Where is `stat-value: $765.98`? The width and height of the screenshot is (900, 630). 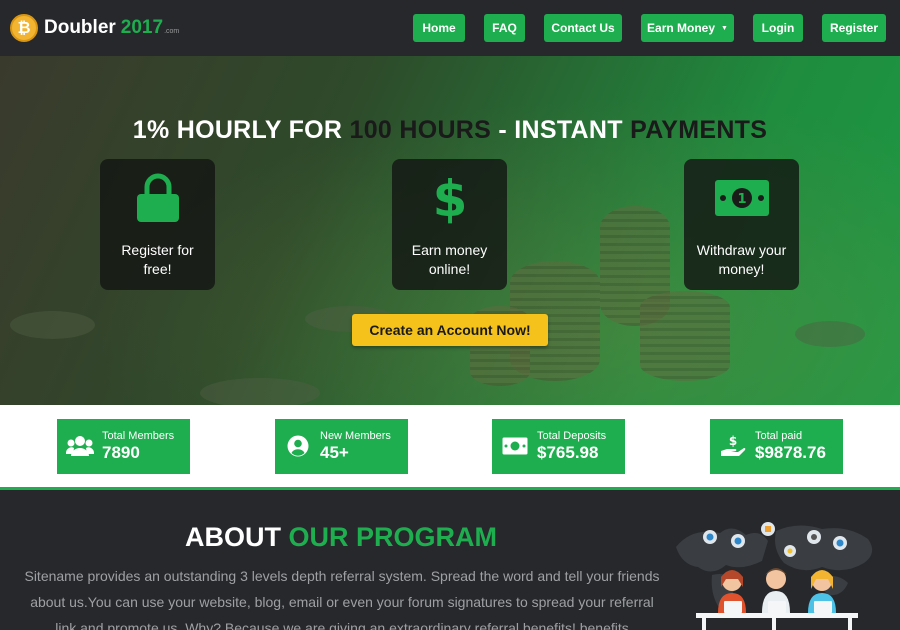 stat-value: $765.98 is located at coordinates (568, 452).